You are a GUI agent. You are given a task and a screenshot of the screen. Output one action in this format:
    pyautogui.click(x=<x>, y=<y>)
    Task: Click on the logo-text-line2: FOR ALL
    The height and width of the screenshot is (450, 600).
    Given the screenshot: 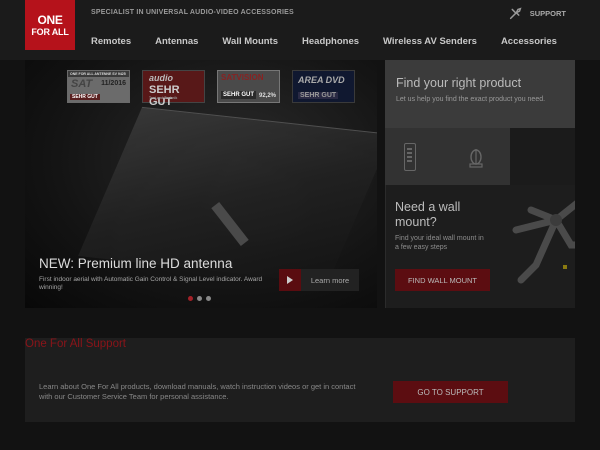 What is the action you would take?
    pyautogui.click(x=50, y=31)
    